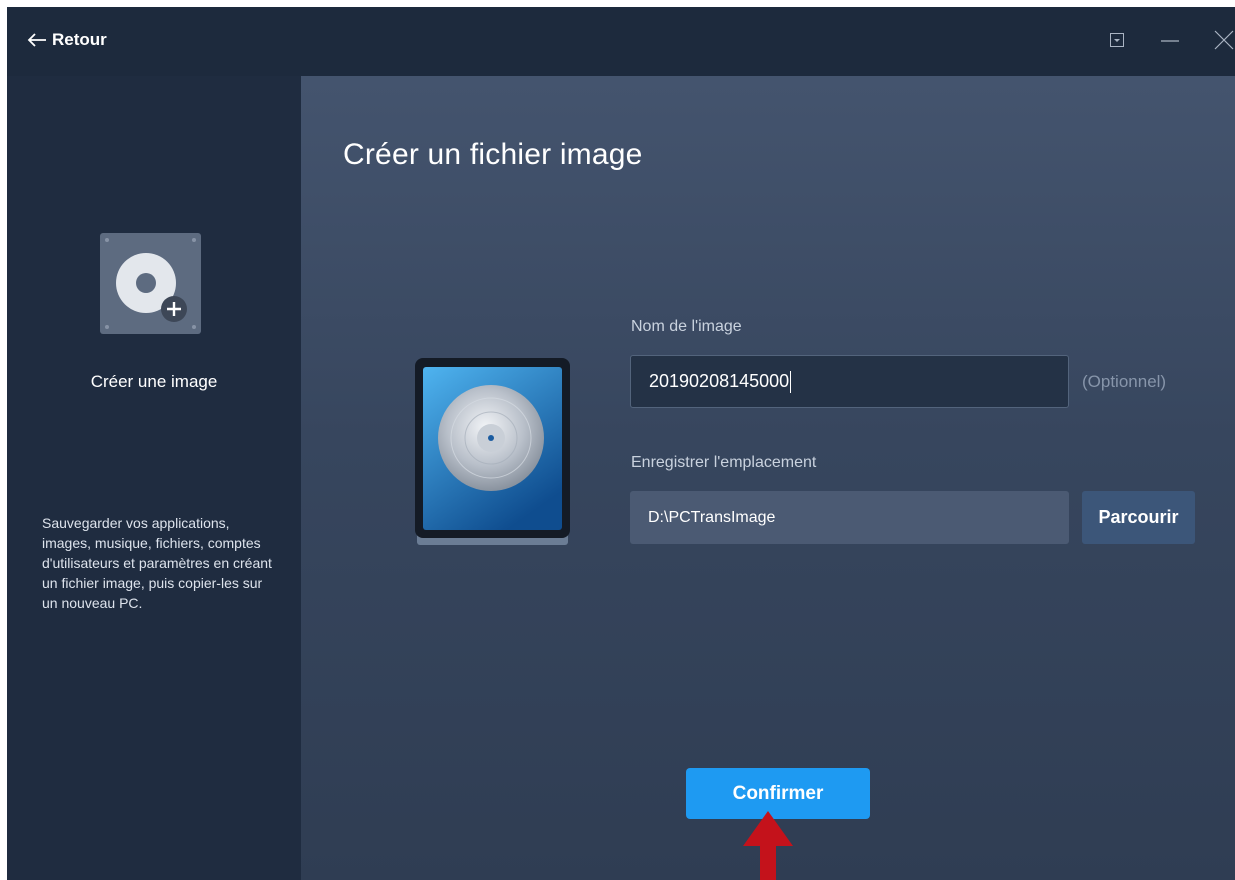 This screenshot has height=880, width=1235. Describe the element at coordinates (724, 462) in the screenshot. I see `location-label: Enregistrer l'emplacement` at that location.